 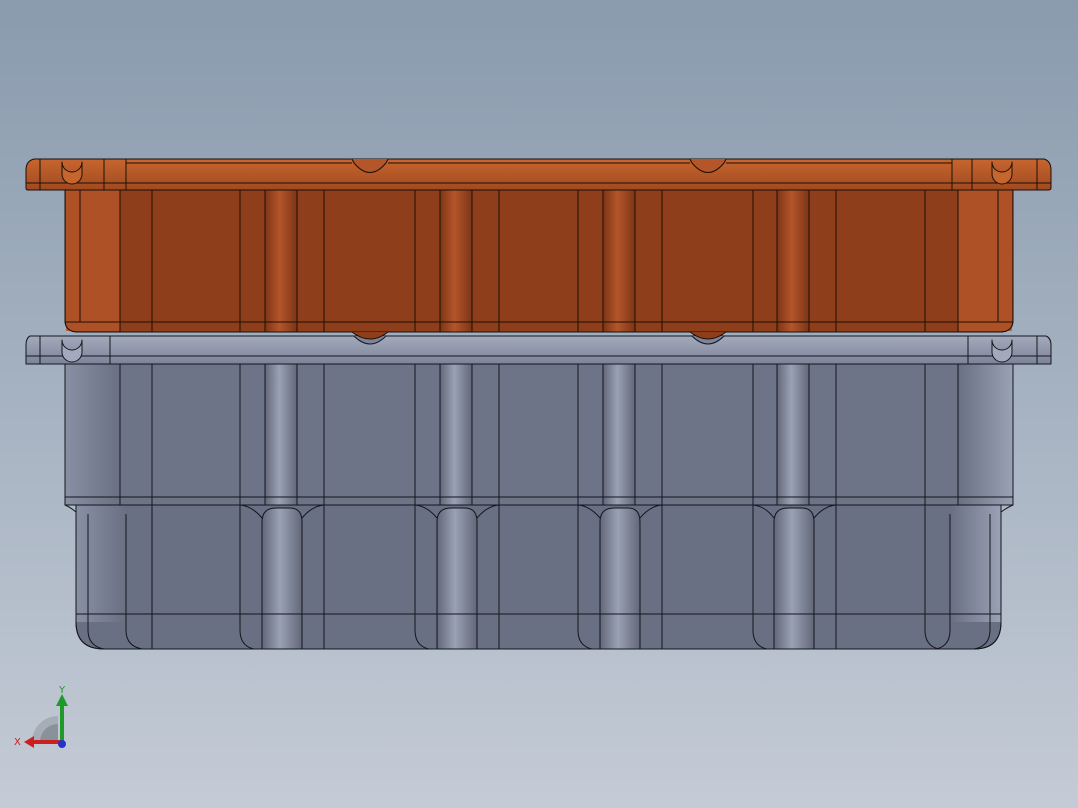 I want to click on lid-flange, so click(x=538, y=174).